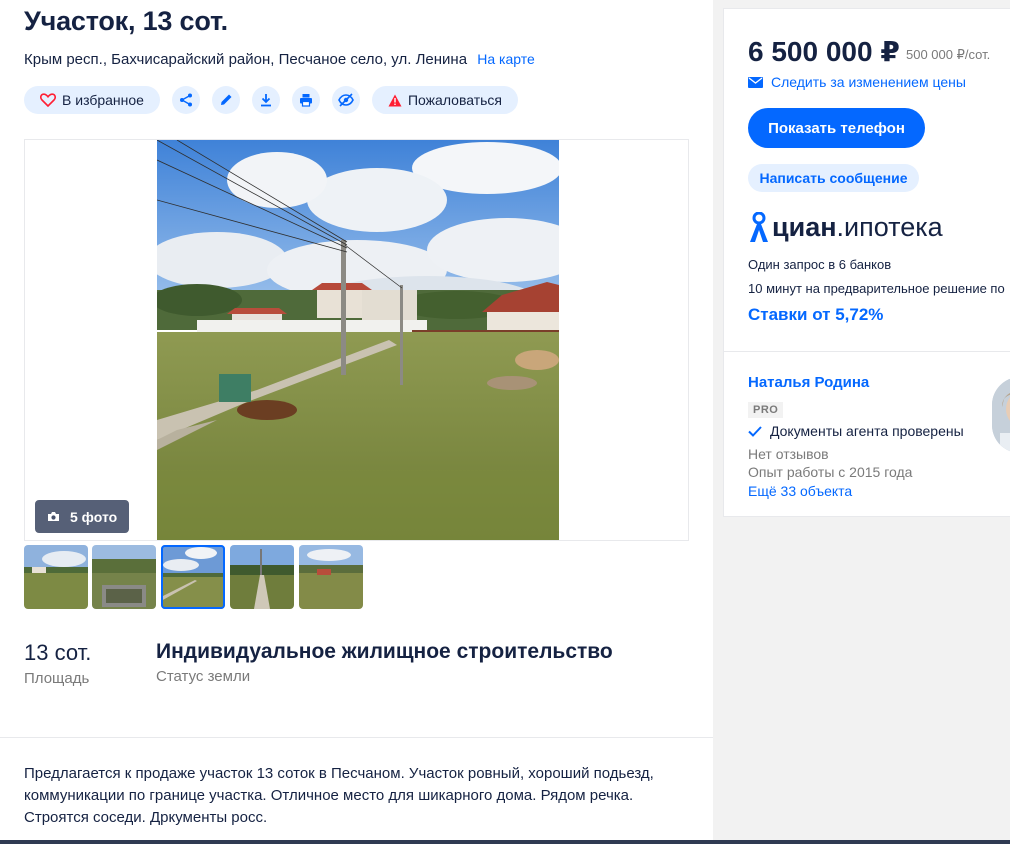 The height and width of the screenshot is (844, 1010). Describe the element at coordinates (454, 100) in the screenshot. I see `report-label: Пожаловаться` at that location.